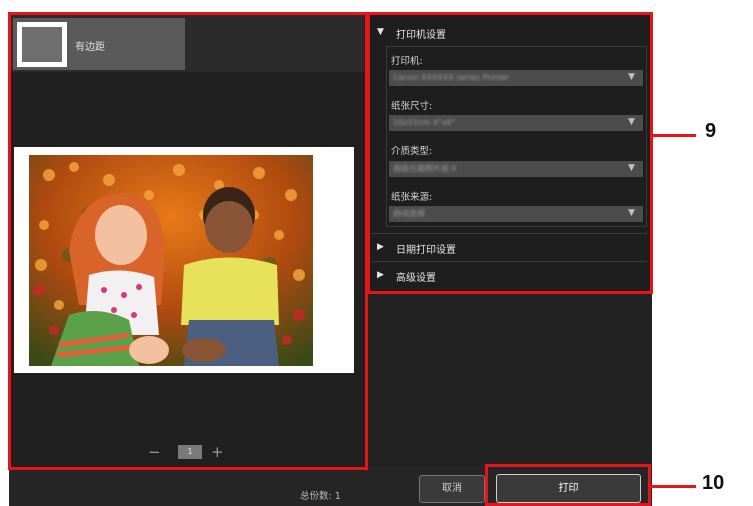 The width and height of the screenshot is (753, 506). Describe the element at coordinates (320, 496) in the screenshot. I see `total-copies: 总份数: 1` at that location.